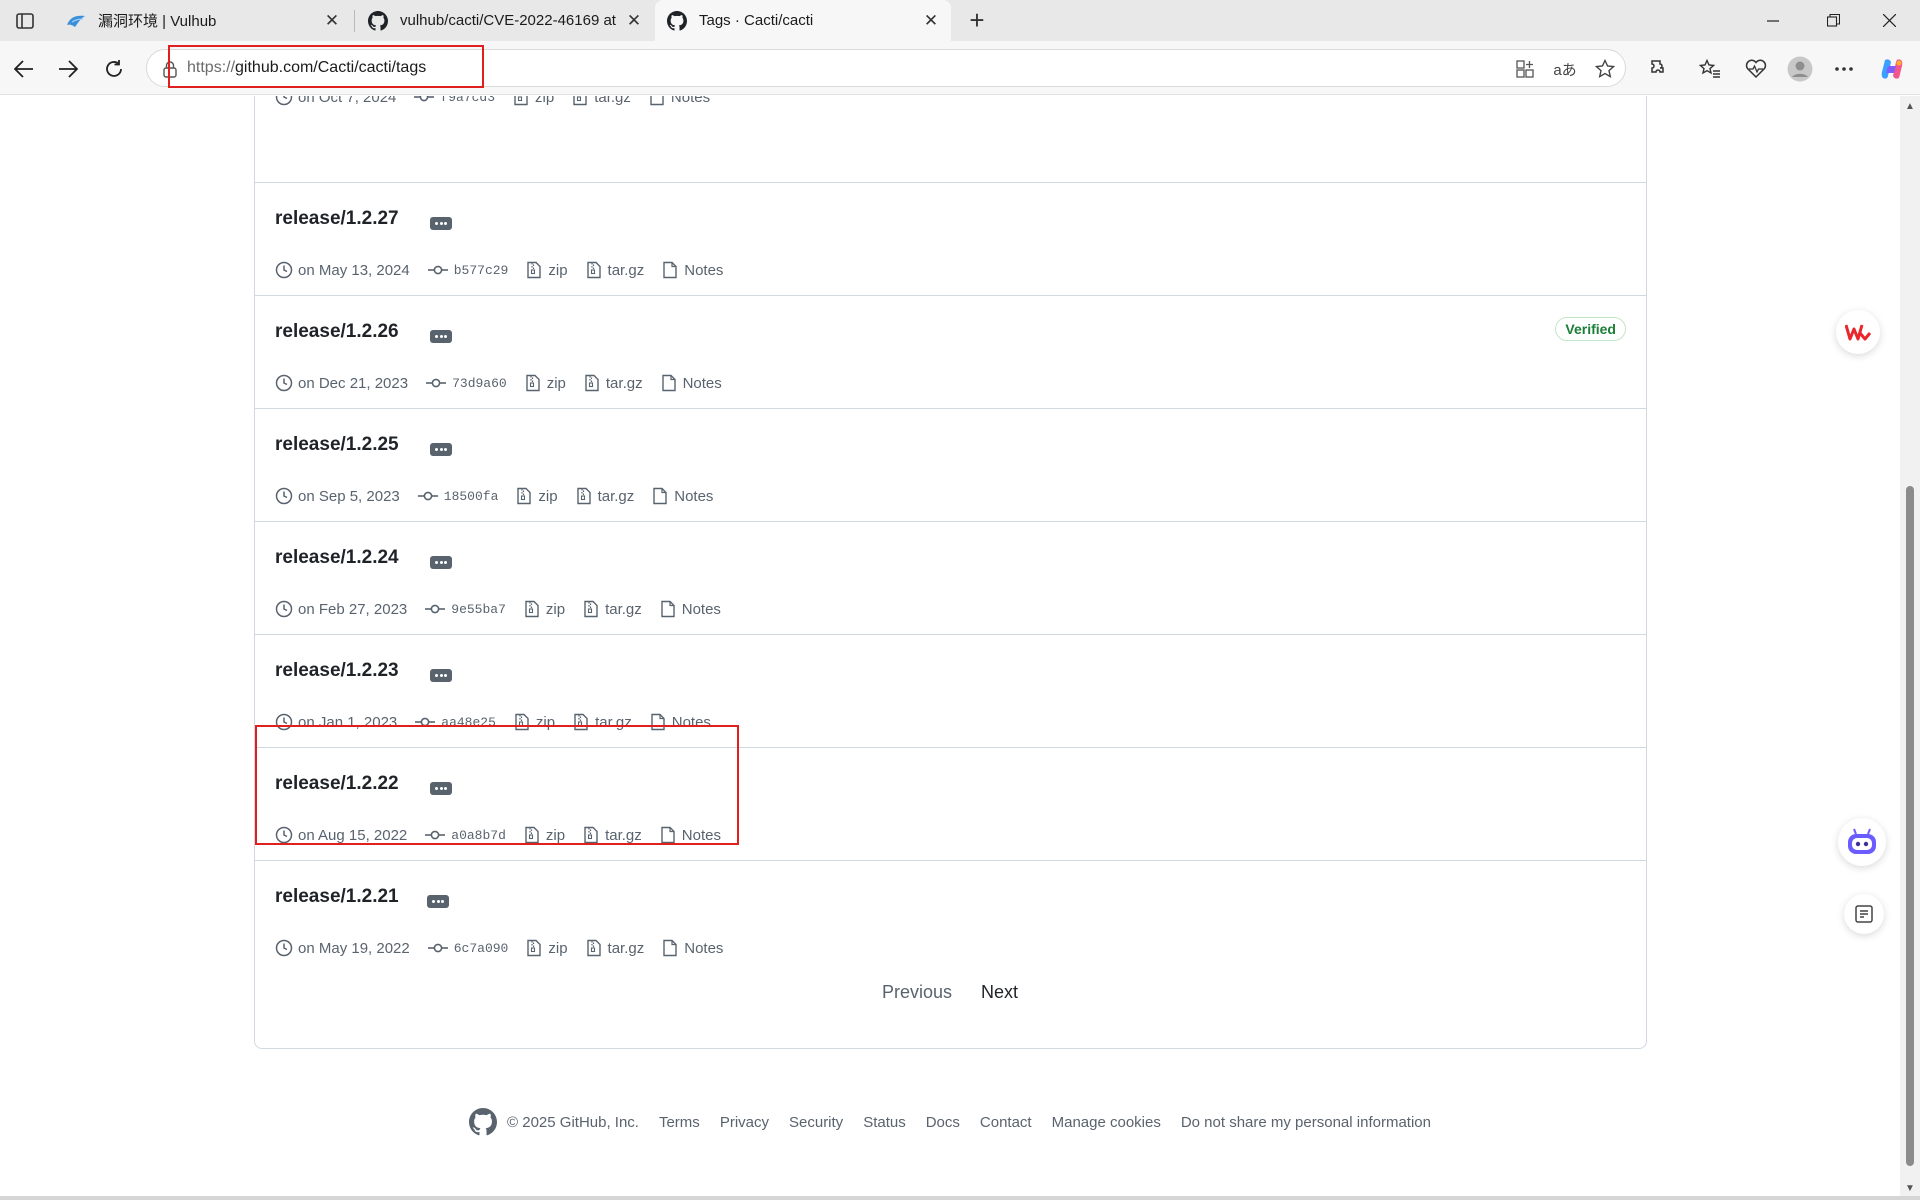 Image resolution: width=1920 pixels, height=1200 pixels. Describe the element at coordinates (467, 948) in the screenshot. I see `commit-link: 6c7a090` at that location.